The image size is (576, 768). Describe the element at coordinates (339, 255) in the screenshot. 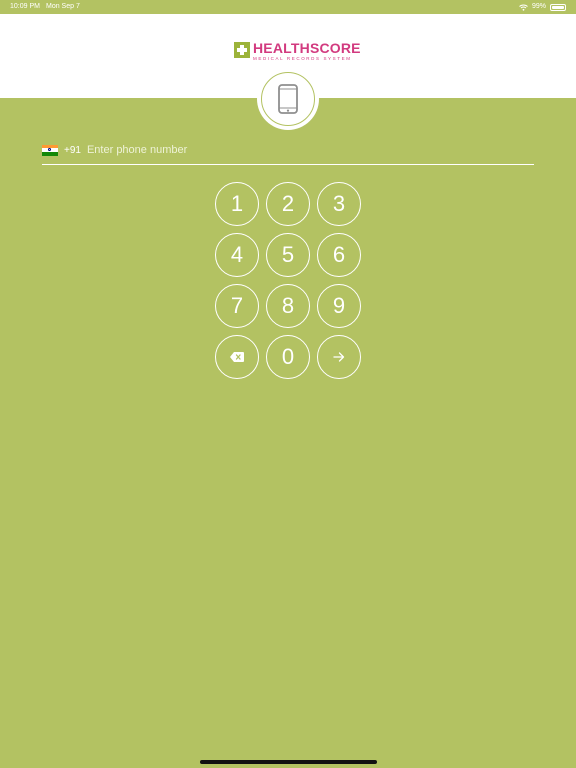

I see `keypad-key-6: 6` at that location.